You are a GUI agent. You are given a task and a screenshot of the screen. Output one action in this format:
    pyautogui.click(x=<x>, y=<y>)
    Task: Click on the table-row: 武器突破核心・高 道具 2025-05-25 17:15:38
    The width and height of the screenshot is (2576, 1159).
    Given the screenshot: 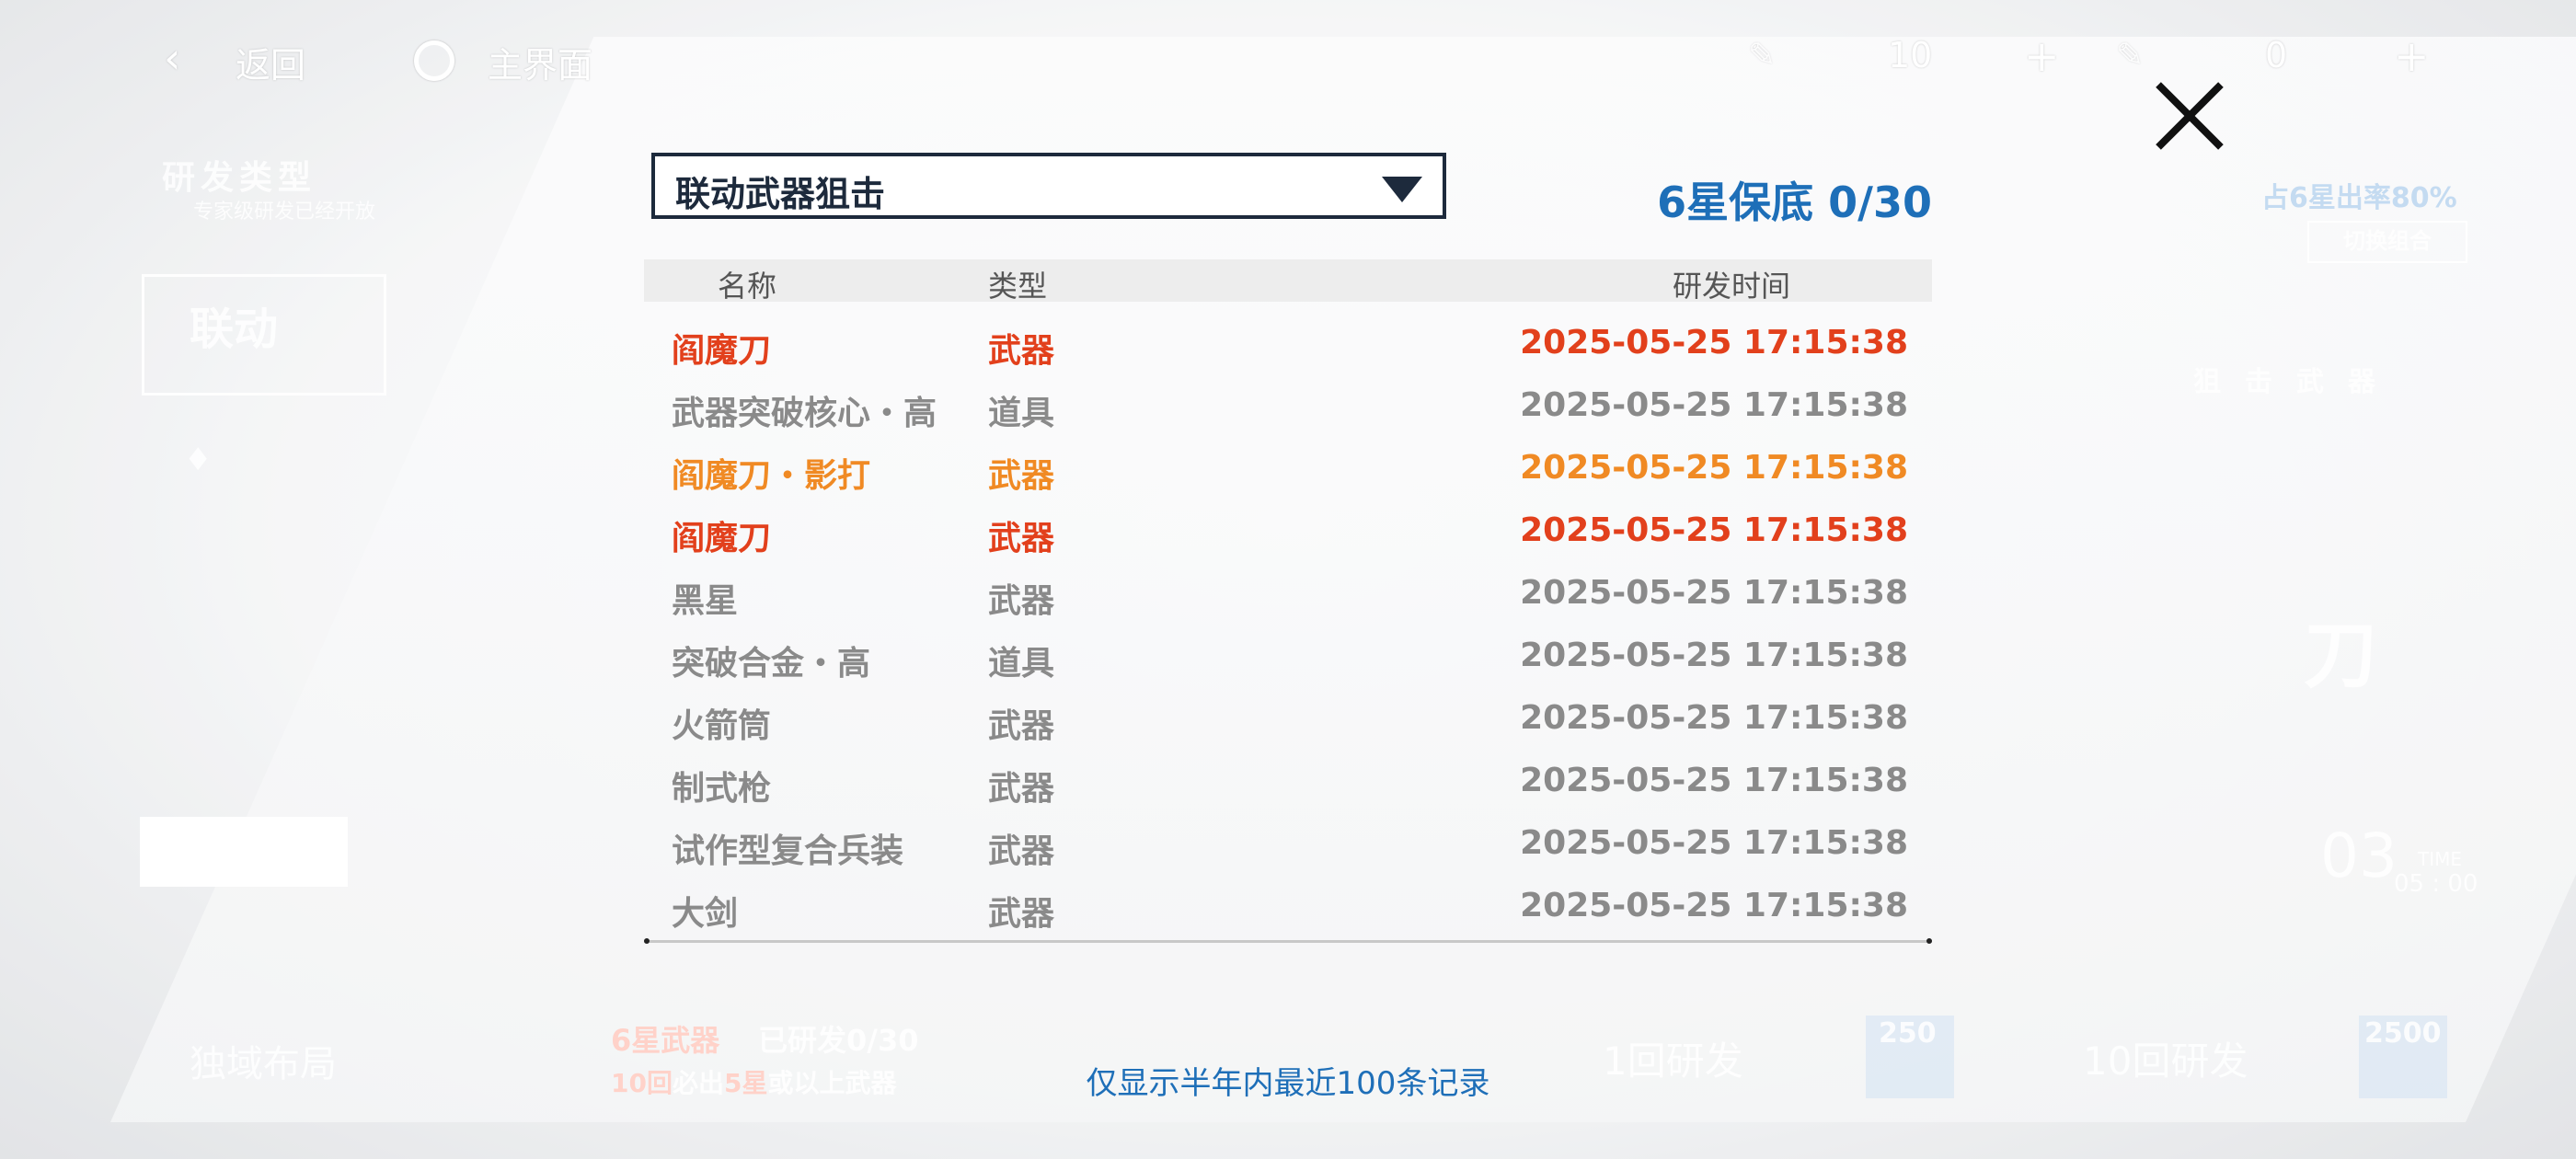 What is the action you would take?
    pyautogui.click(x=1288, y=408)
    